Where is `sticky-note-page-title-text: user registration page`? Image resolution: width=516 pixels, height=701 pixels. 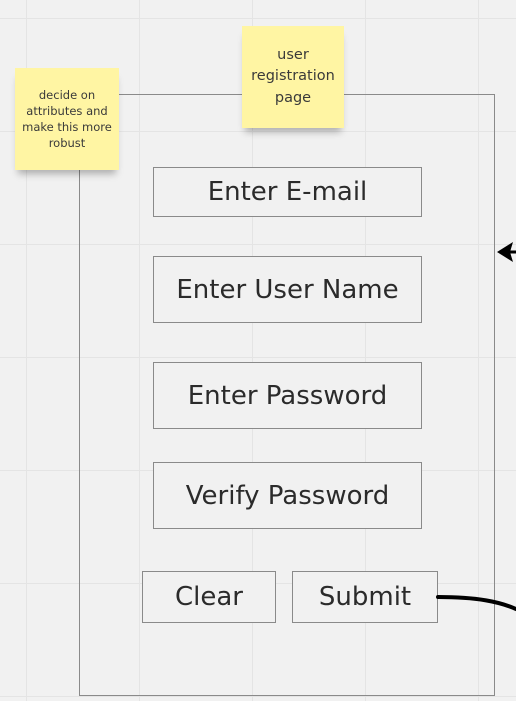
sticky-note-page-title-text: user registration page is located at coordinates (293, 76).